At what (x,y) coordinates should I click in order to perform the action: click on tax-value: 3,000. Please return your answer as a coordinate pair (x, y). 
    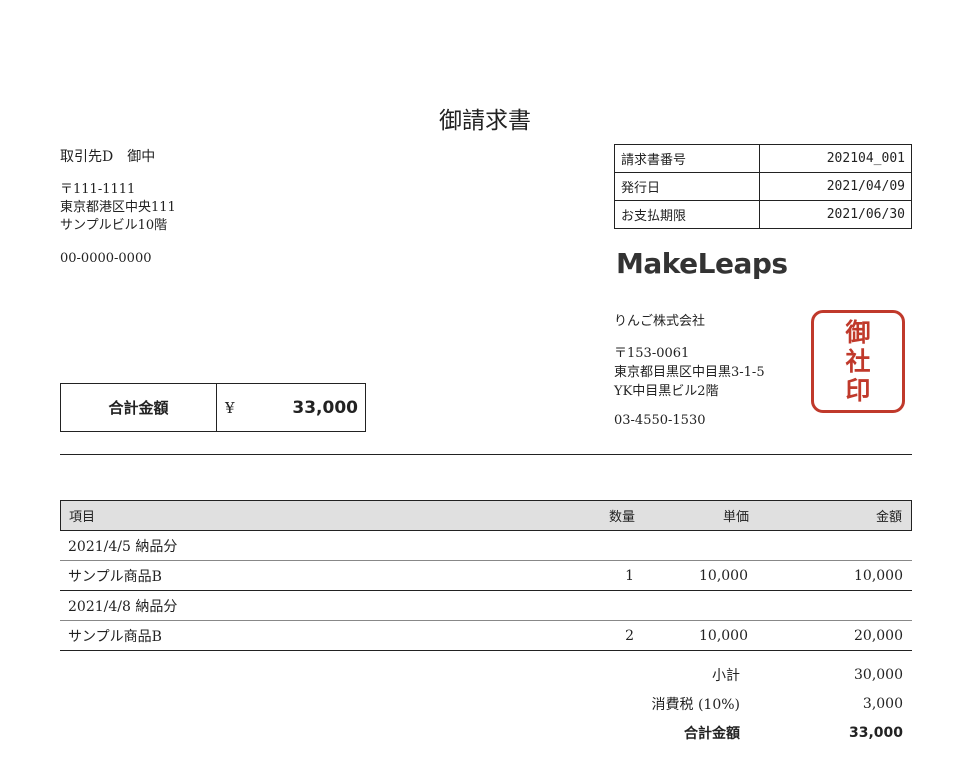
    Looking at the image, I should click on (882, 703).